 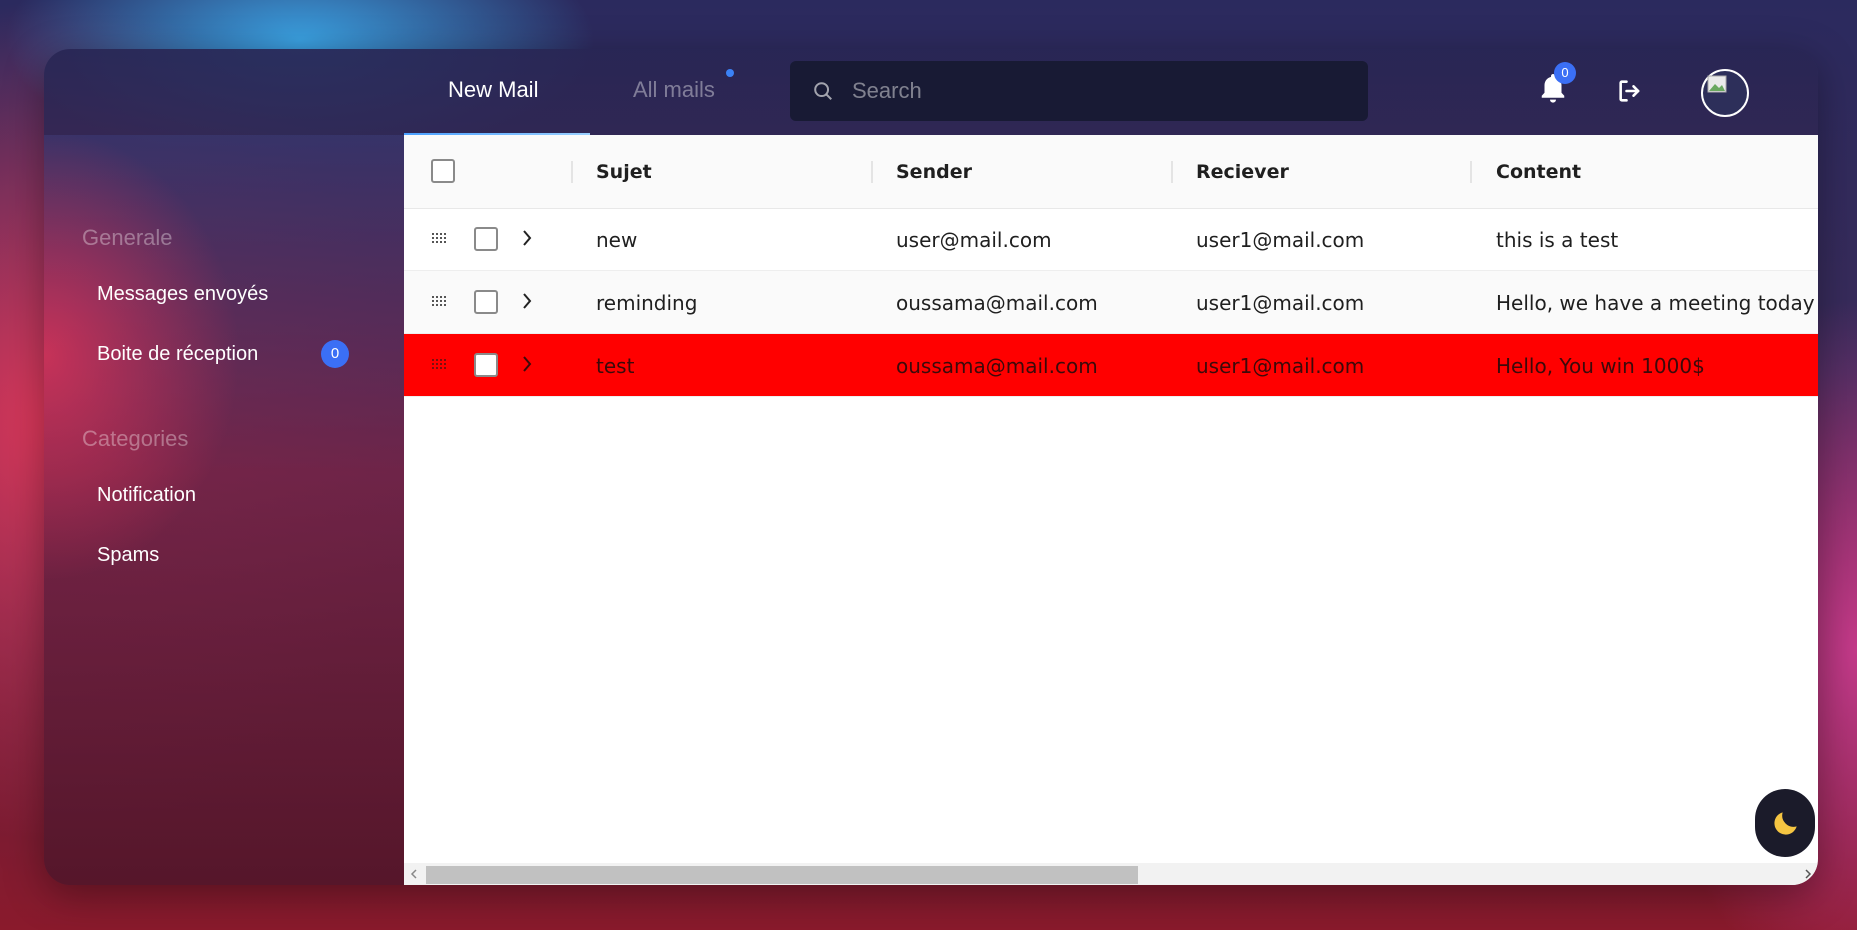 I want to click on avatar, so click(x=1725, y=93).